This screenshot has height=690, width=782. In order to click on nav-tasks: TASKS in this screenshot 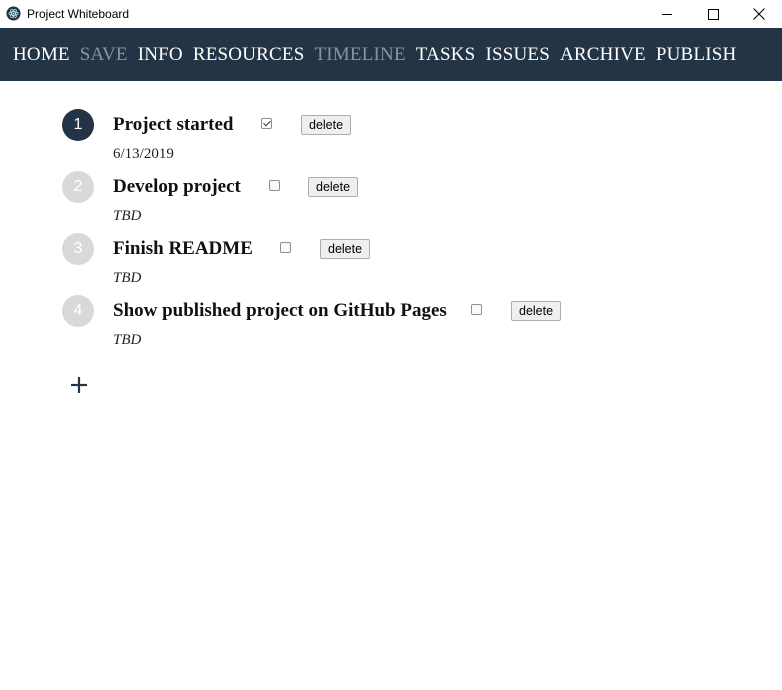, I will do `click(446, 55)`.